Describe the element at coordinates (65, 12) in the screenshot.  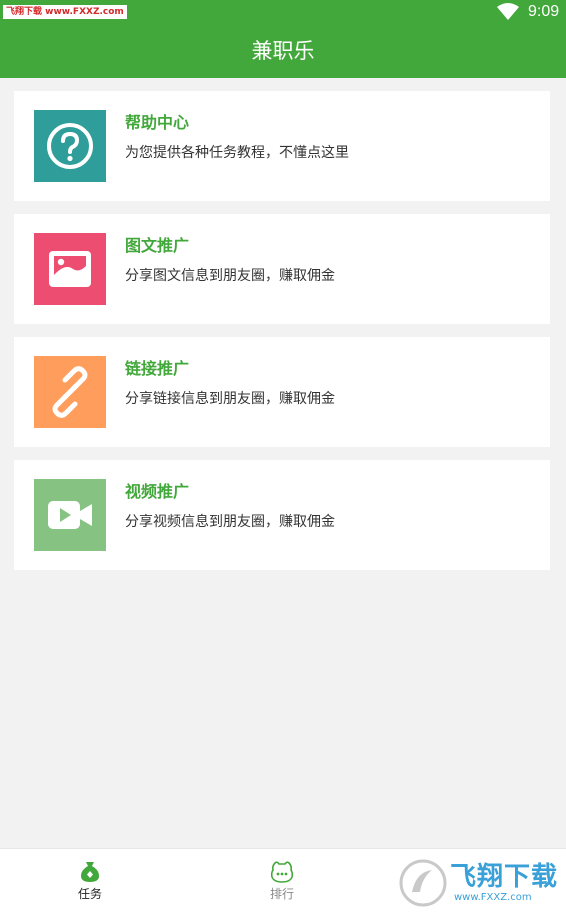
I see `watermark-text: 飞翔下载 www.FXXZ.com` at that location.